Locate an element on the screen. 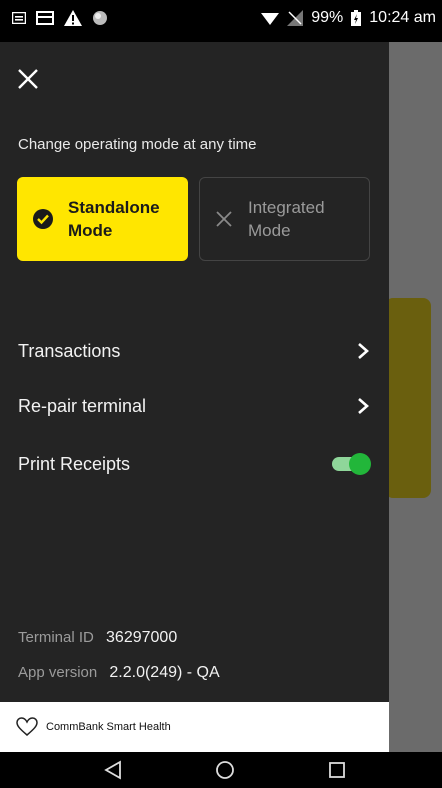  close-icon is located at coordinates (28, 79).